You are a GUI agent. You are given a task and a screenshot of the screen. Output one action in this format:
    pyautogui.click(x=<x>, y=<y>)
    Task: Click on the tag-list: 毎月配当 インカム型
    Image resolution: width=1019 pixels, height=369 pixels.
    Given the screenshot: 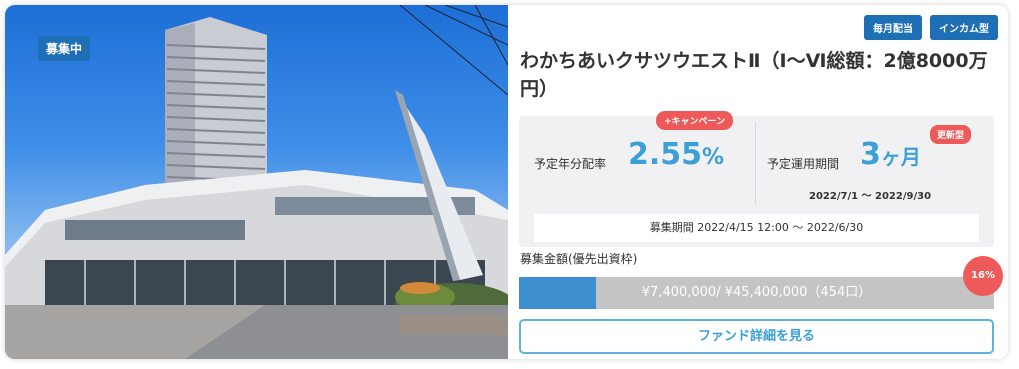 What is the action you would take?
    pyautogui.click(x=931, y=27)
    